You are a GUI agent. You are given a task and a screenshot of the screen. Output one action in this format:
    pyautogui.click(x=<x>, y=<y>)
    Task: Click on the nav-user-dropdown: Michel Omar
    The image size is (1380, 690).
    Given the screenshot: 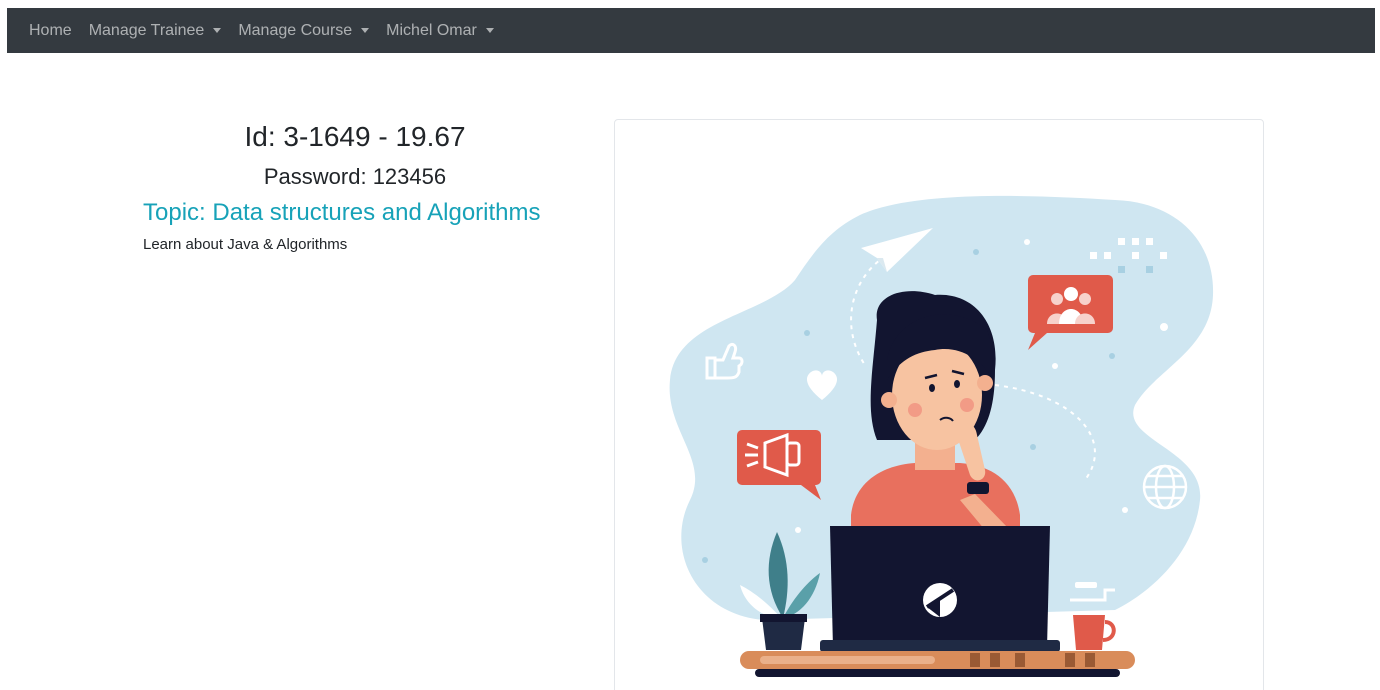 What is the action you would take?
    pyautogui.click(x=440, y=31)
    